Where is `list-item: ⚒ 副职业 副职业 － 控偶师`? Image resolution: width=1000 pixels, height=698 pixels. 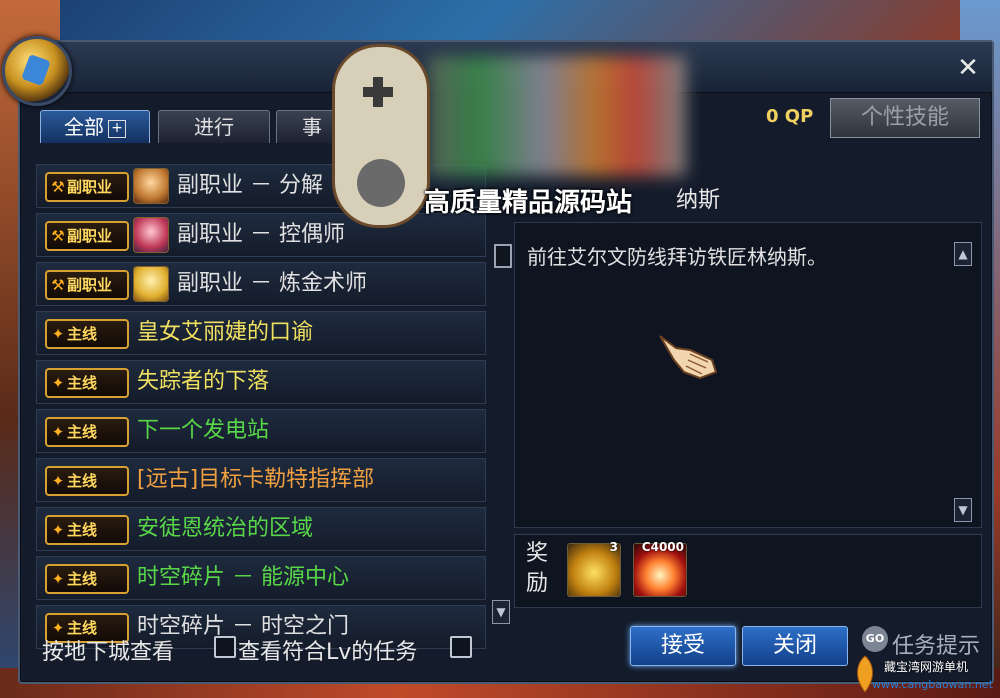
list-item: ⚒ 副职业 副职业 － 控偶师 is located at coordinates (261, 235).